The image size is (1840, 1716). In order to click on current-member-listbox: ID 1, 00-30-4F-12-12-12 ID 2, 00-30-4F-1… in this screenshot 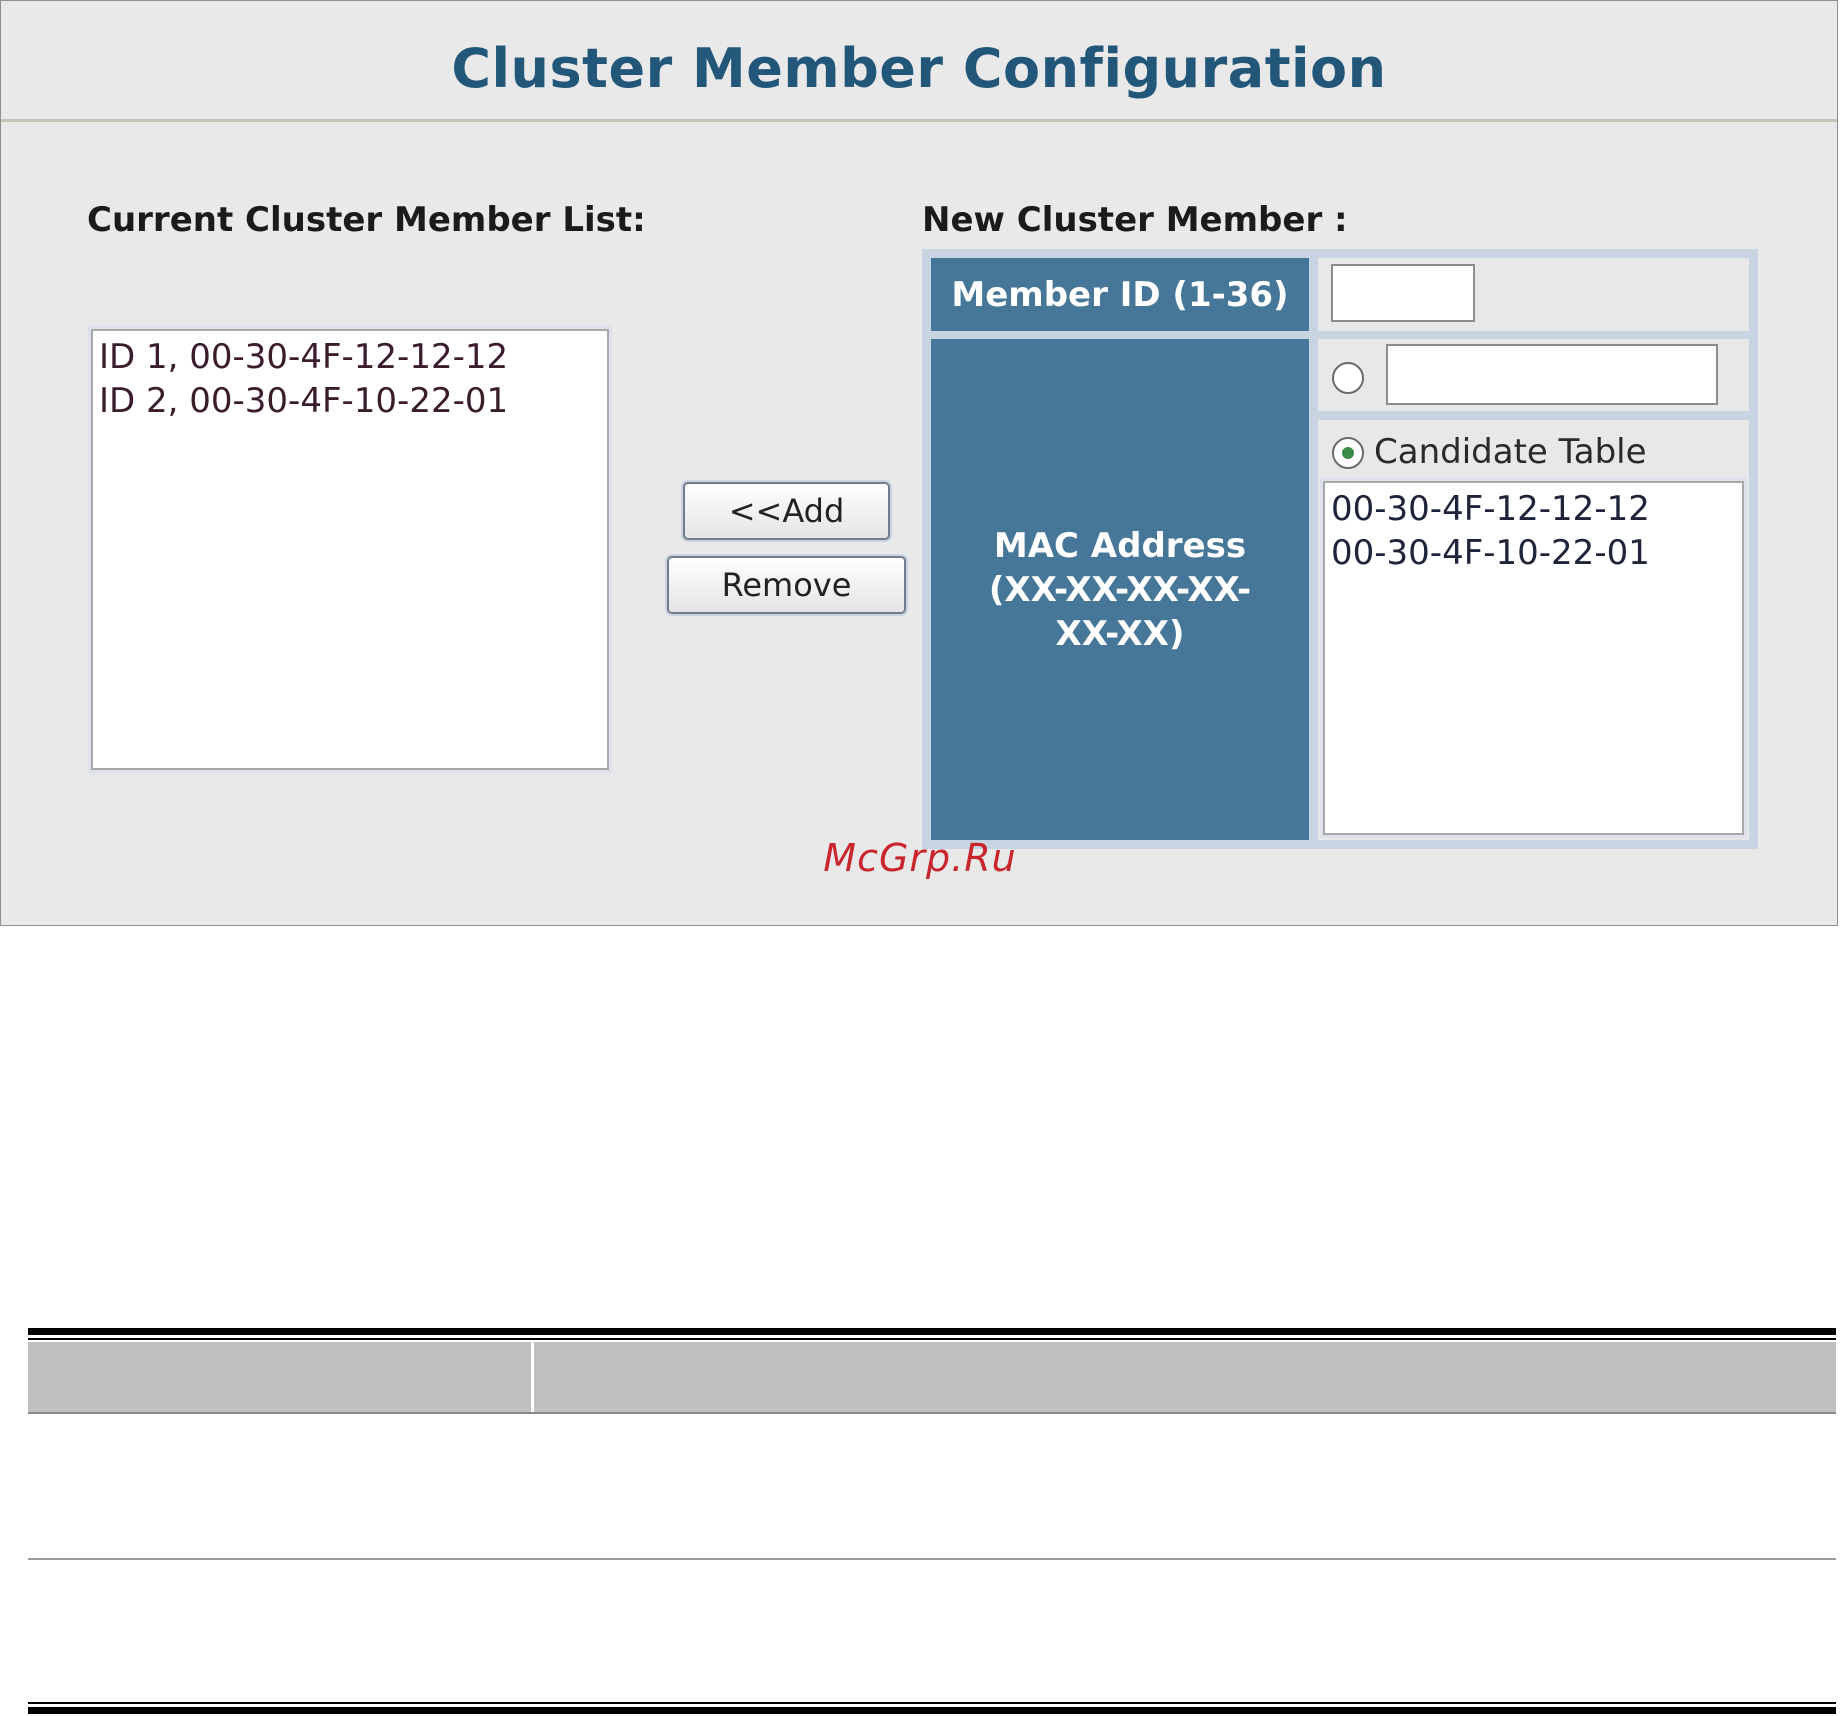, I will do `click(350, 549)`.